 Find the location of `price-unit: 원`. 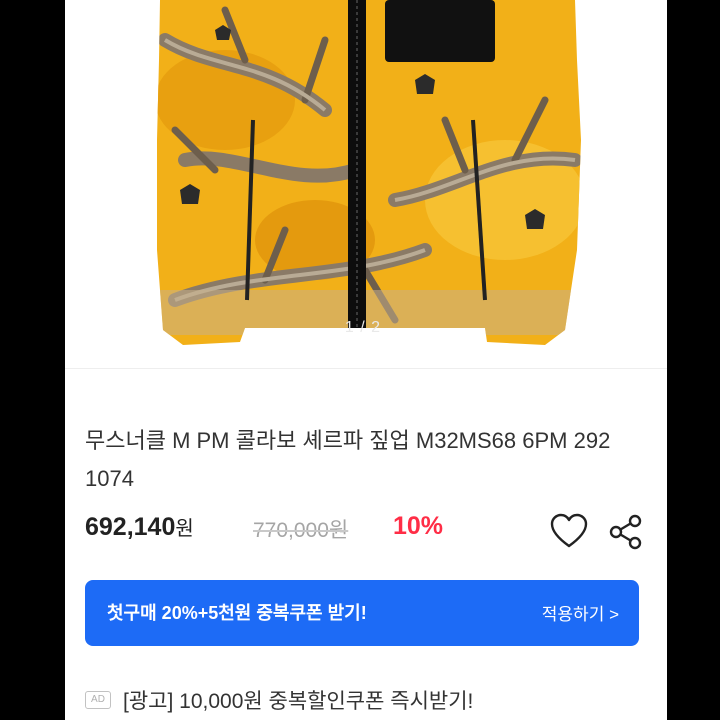

price-unit: 원 is located at coordinates (184, 529).